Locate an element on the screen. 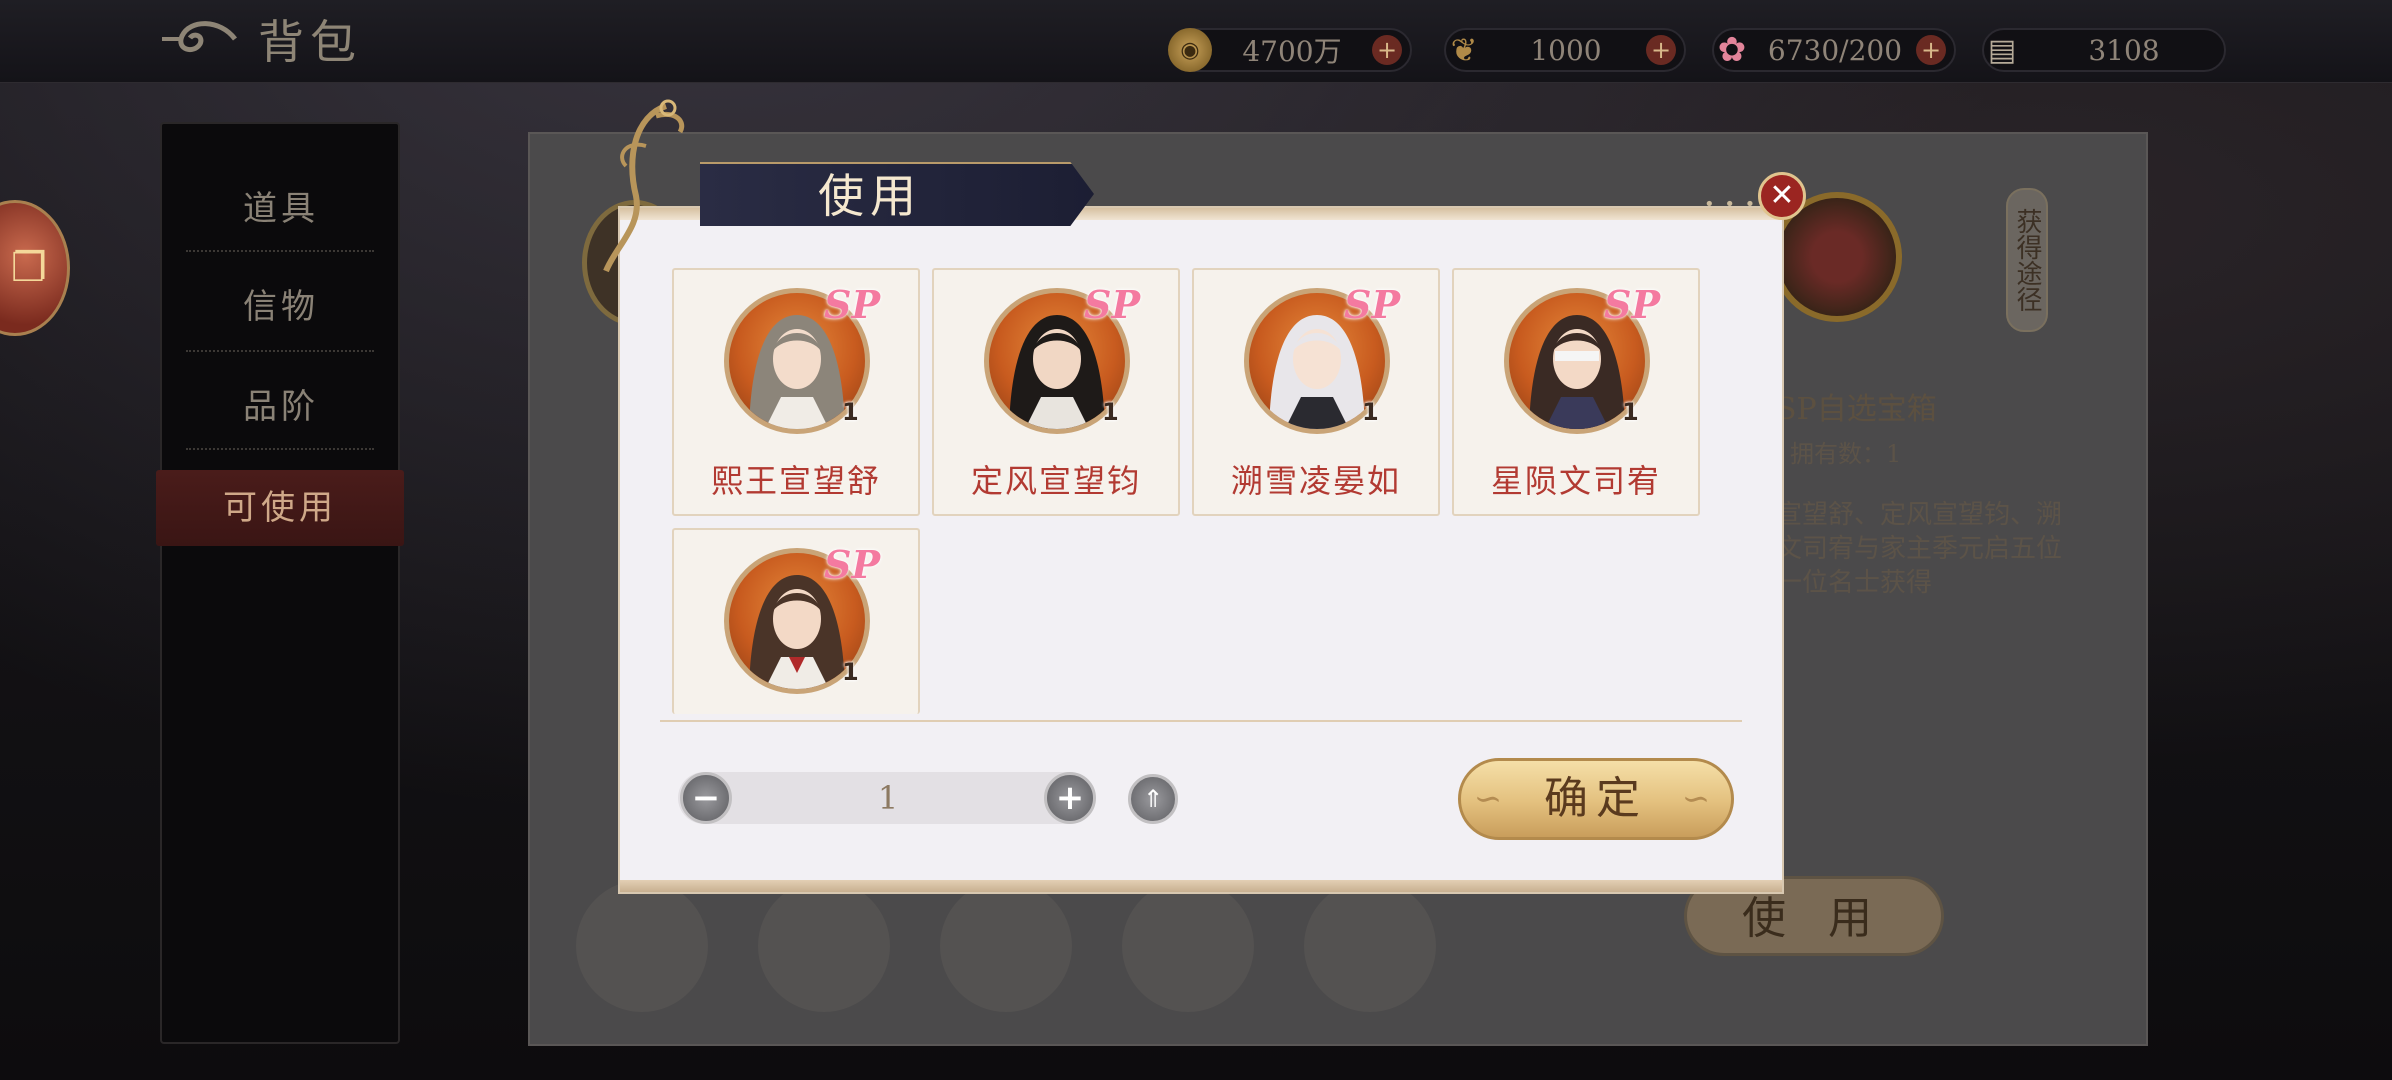  item-desc-line-3: 一位名士获得 is located at coordinates (1854, 583).